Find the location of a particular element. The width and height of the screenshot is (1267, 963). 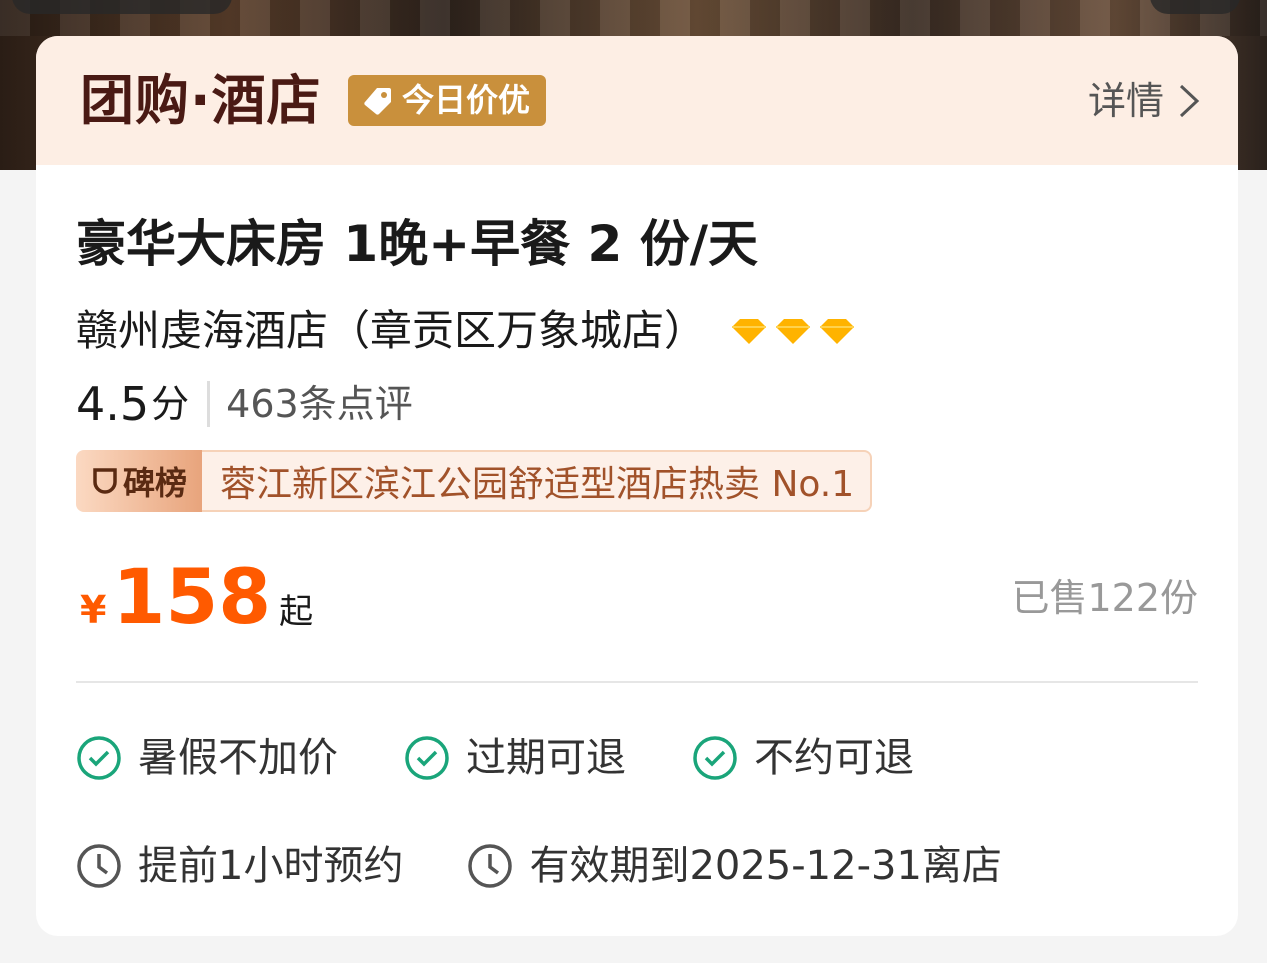

info-item: 提前1小时预约 is located at coordinates (239, 866).